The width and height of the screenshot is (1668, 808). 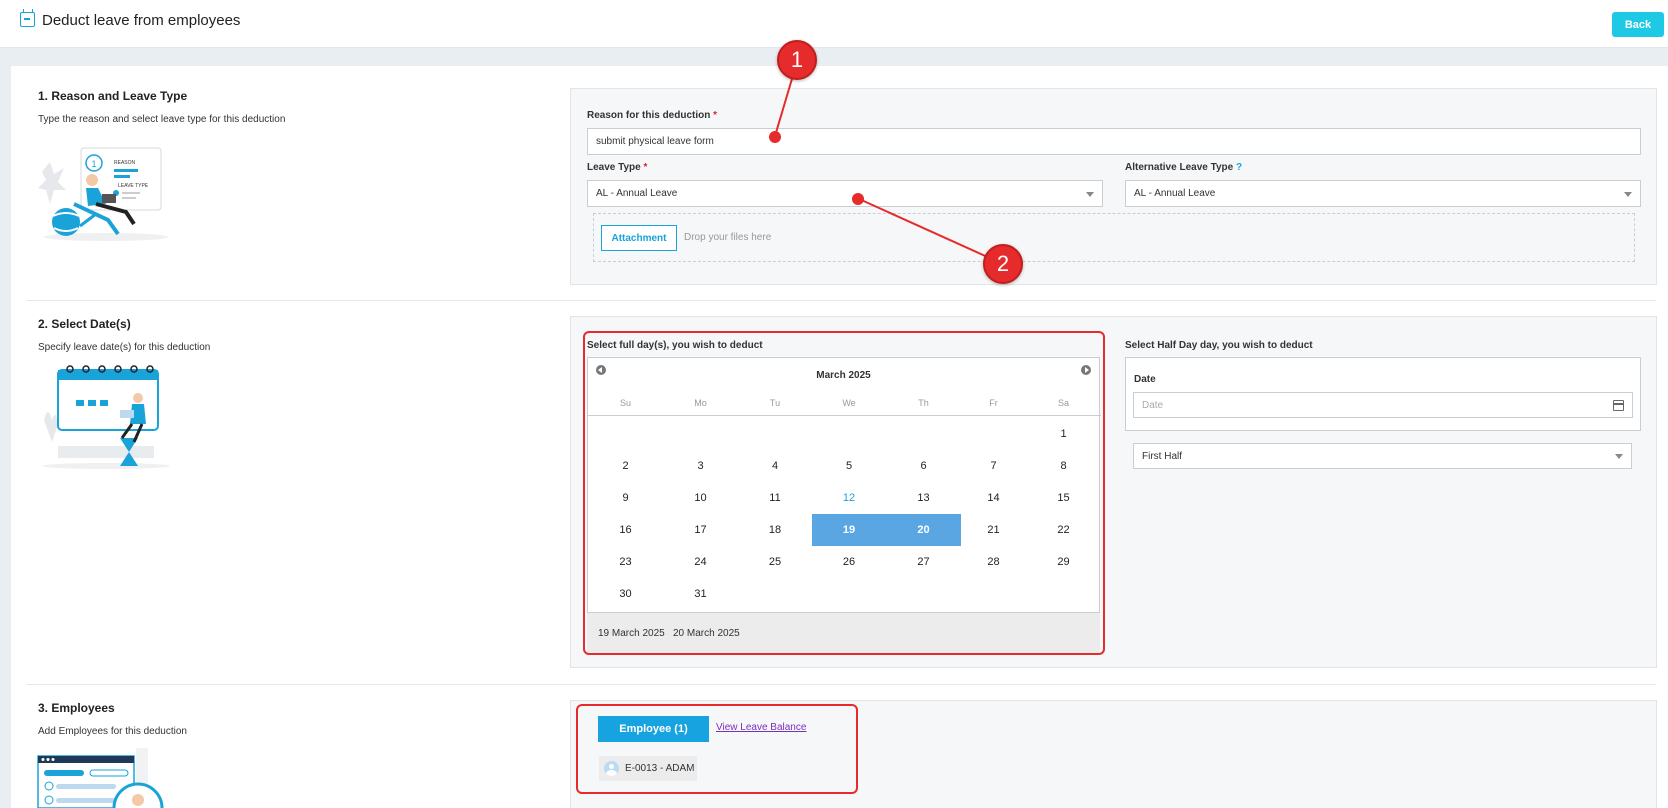 I want to click on highlight-calendar, so click(x=844, y=493).